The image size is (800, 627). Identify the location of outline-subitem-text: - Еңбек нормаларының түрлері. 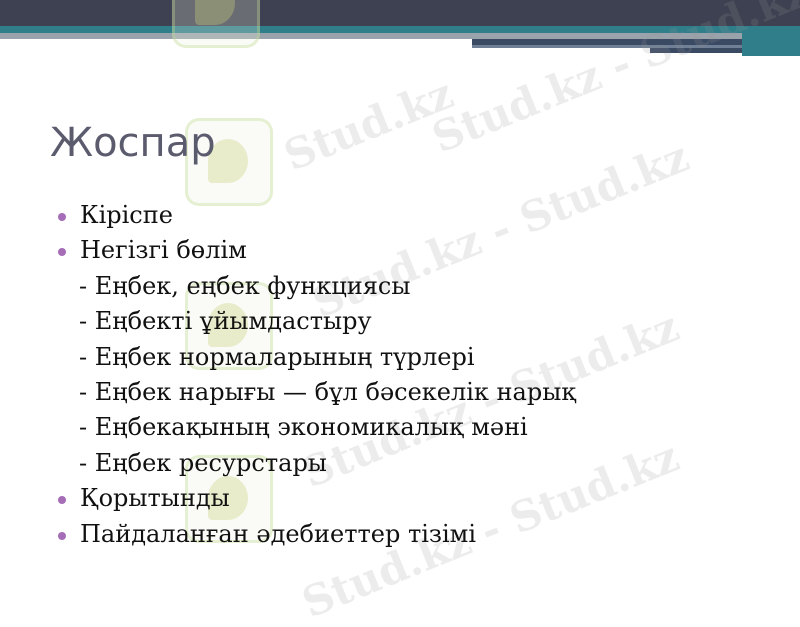
(277, 356).